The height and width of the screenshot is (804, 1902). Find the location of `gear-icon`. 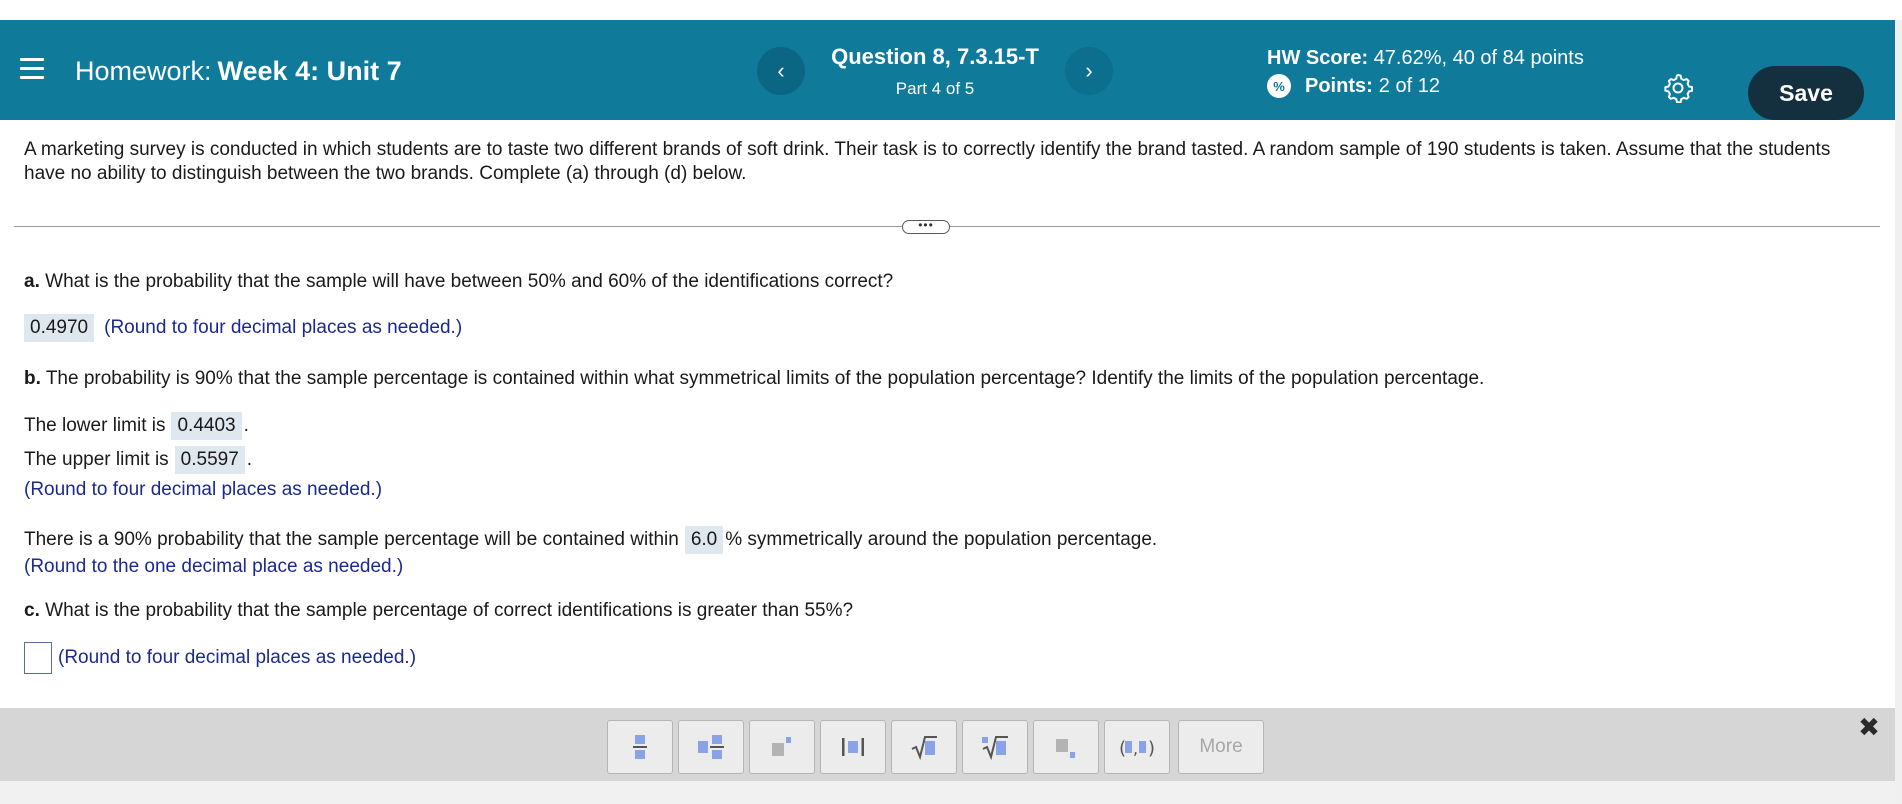

gear-icon is located at coordinates (1678, 88).